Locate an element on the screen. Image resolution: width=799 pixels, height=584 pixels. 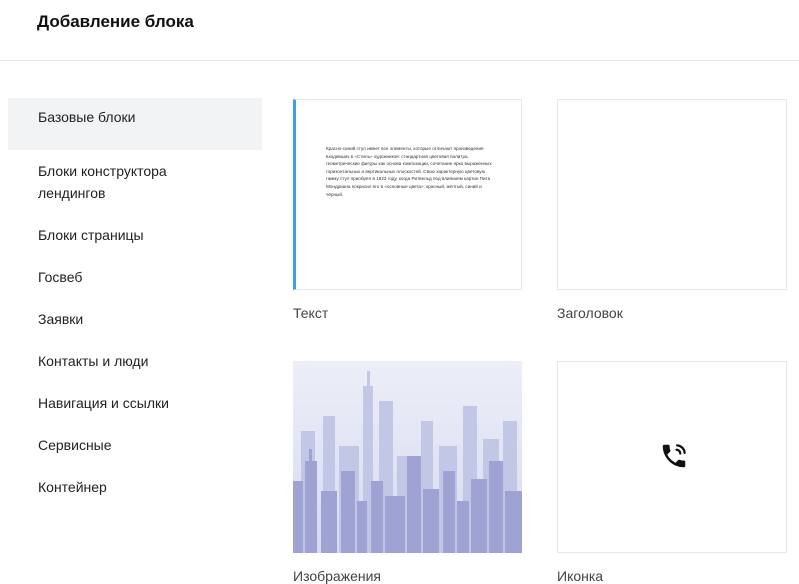
image-block-card is located at coordinates (407, 457).